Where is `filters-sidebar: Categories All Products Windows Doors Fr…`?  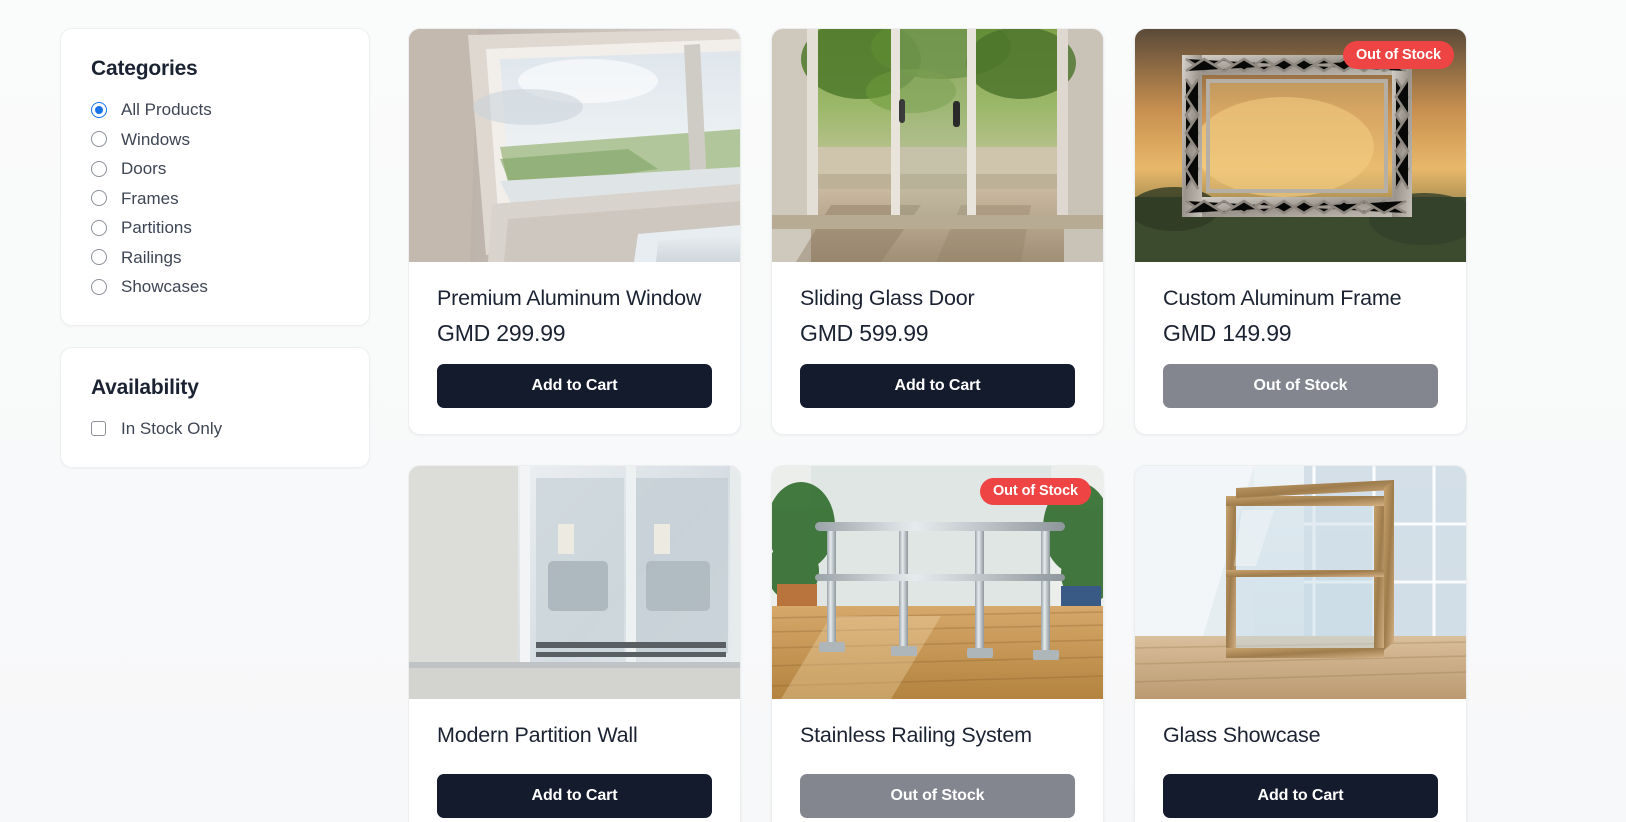 filters-sidebar: Categories All Products Windows Doors Fr… is located at coordinates (215, 248).